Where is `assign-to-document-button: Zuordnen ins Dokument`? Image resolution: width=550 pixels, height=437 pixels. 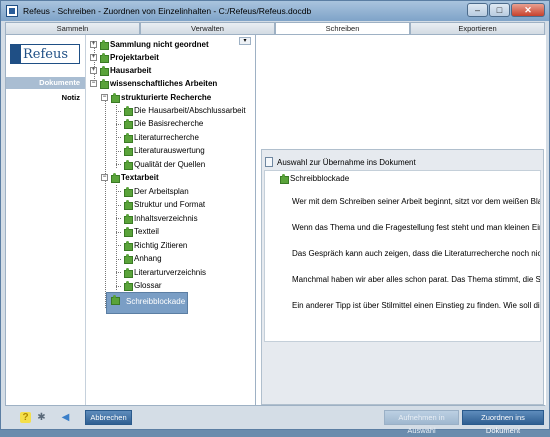
assign-to-document-button: Zuordnen ins Dokument is located at coordinates (503, 422).